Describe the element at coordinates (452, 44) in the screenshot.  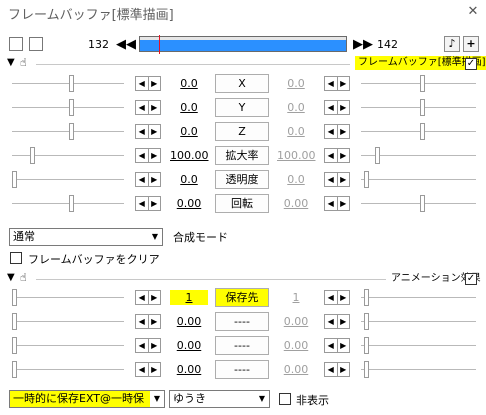
I see `sound-button: ♪` at that location.